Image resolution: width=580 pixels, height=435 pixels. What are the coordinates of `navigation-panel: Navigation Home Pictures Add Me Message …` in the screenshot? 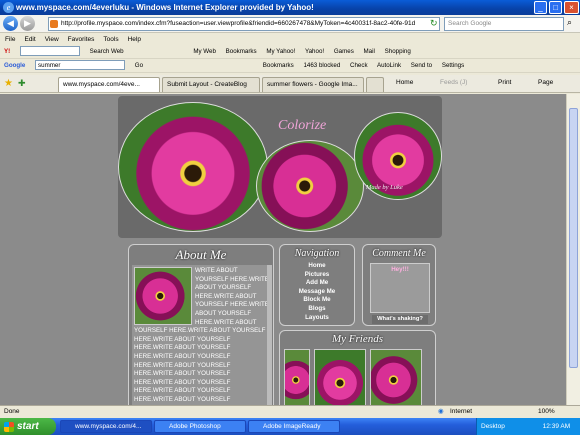 It's located at (317, 285).